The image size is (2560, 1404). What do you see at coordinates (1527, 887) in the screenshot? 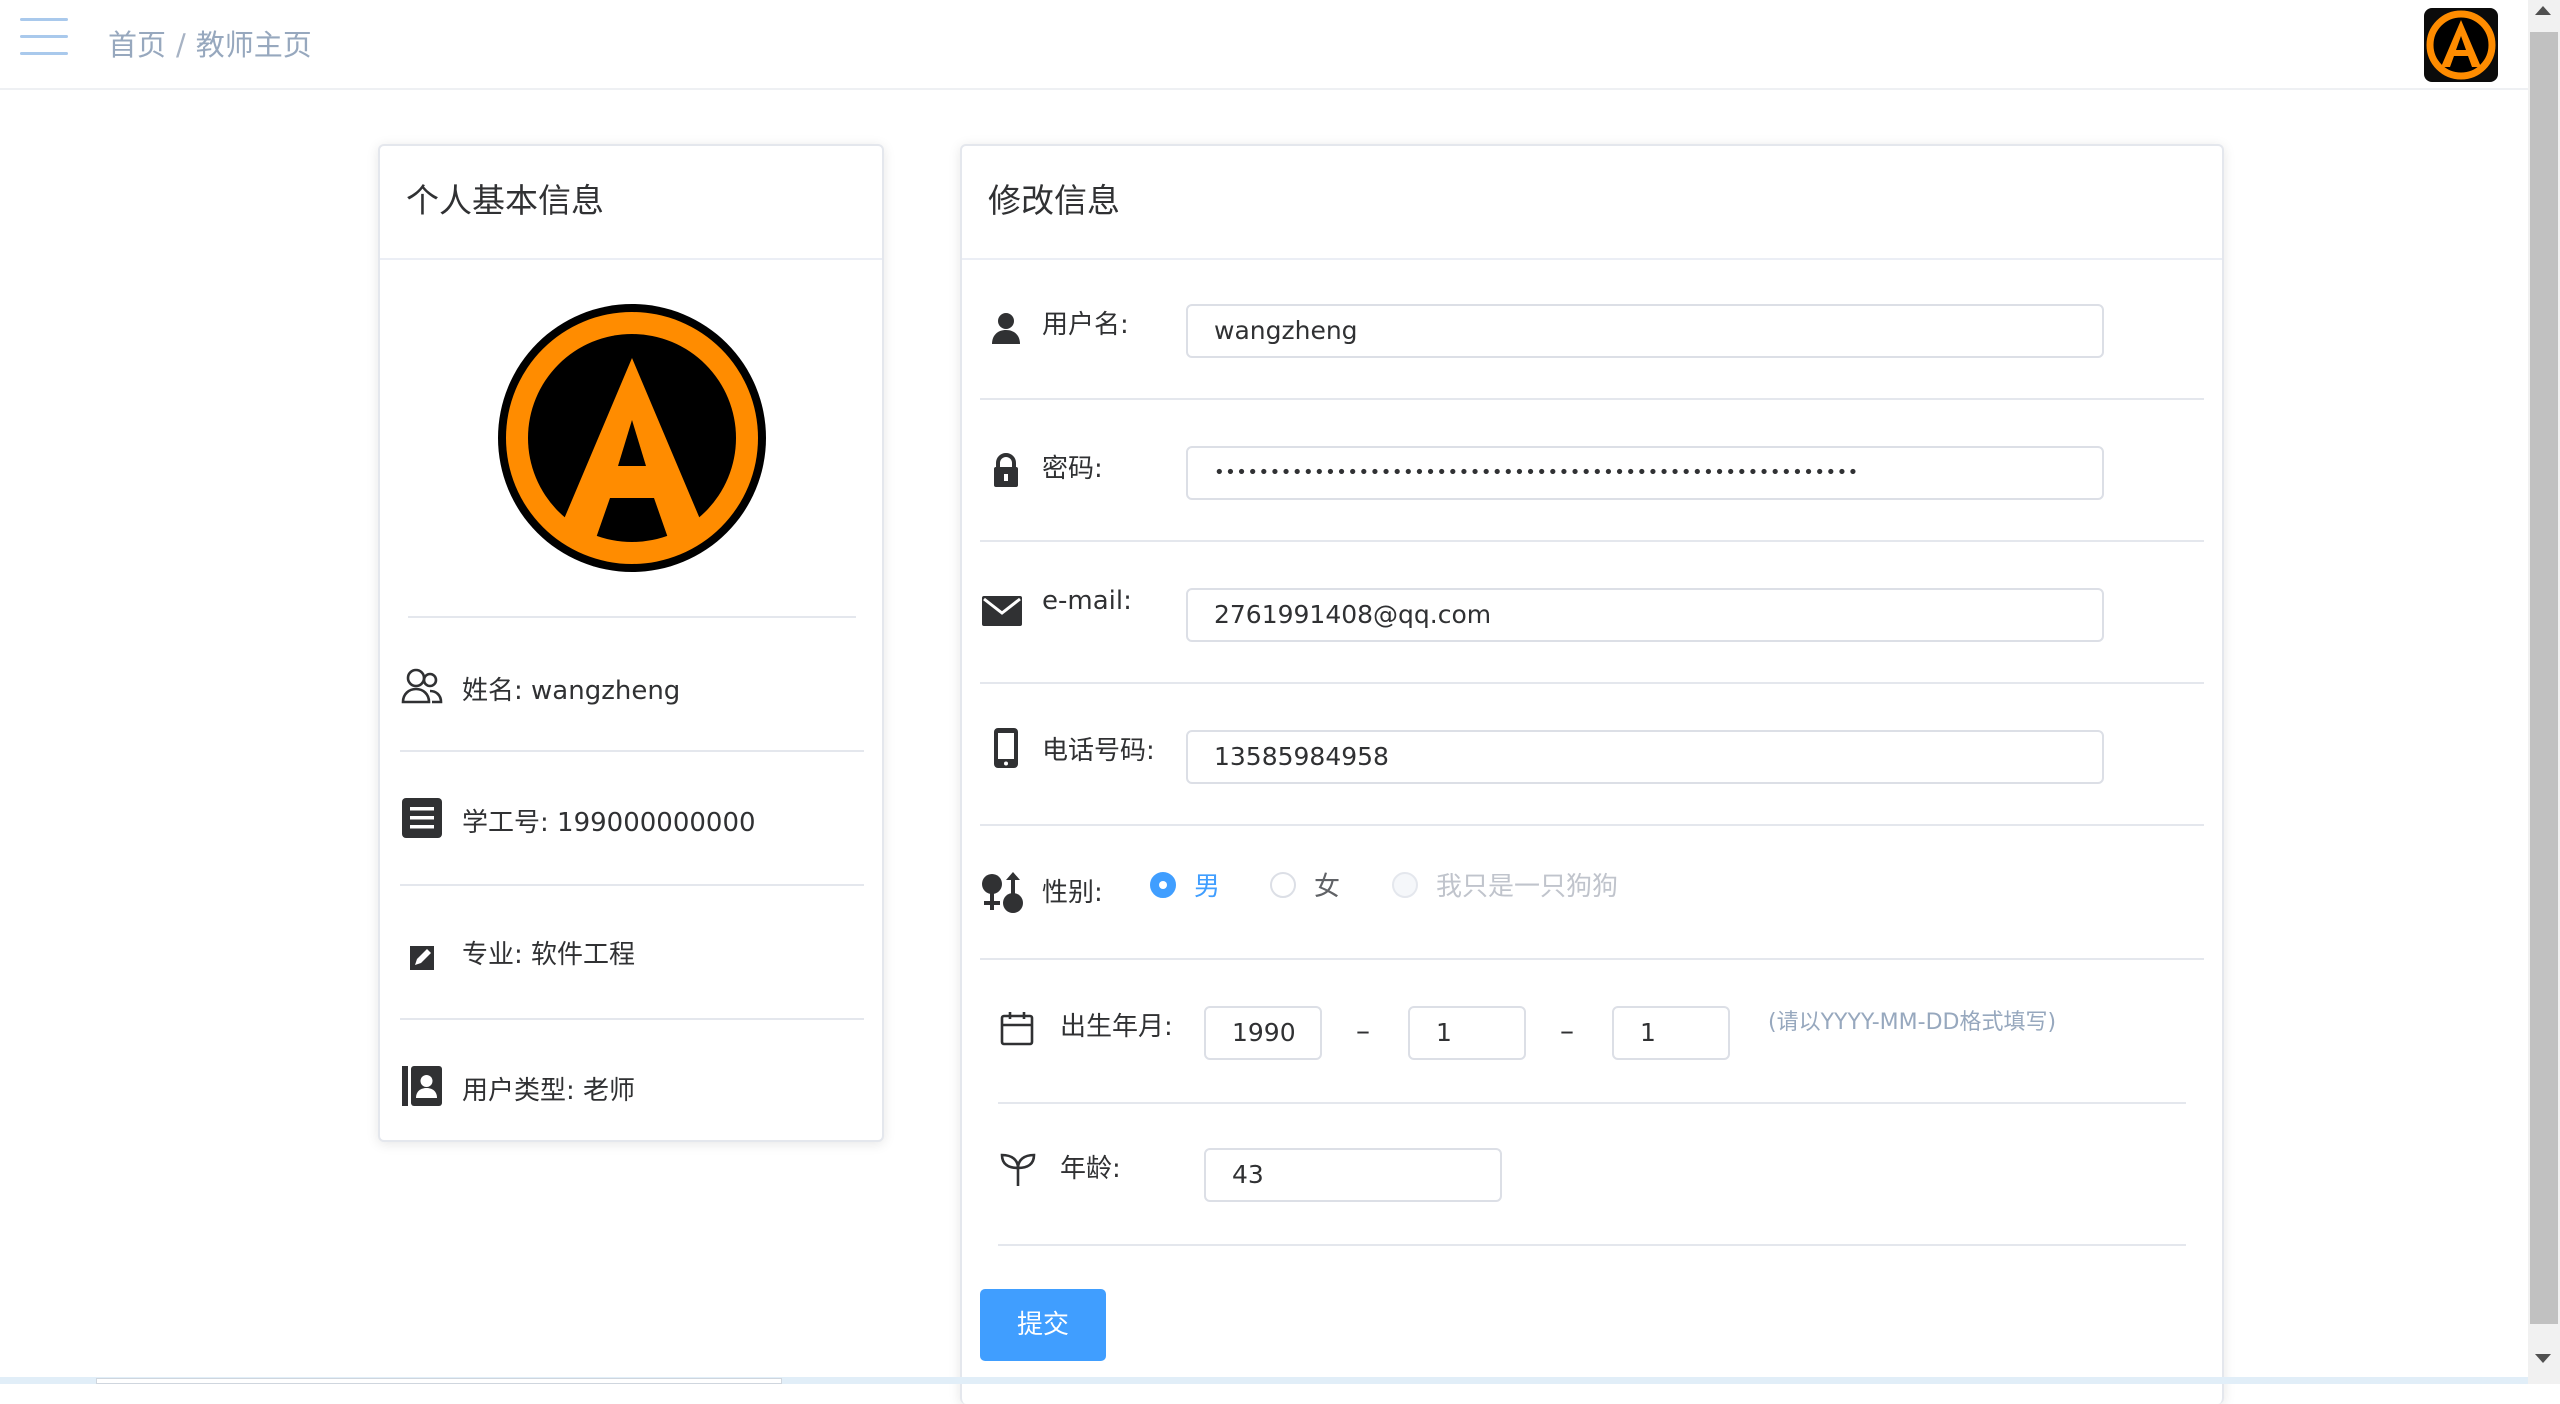
I see `radio-label: 我只是一只狗狗` at bounding box center [1527, 887].